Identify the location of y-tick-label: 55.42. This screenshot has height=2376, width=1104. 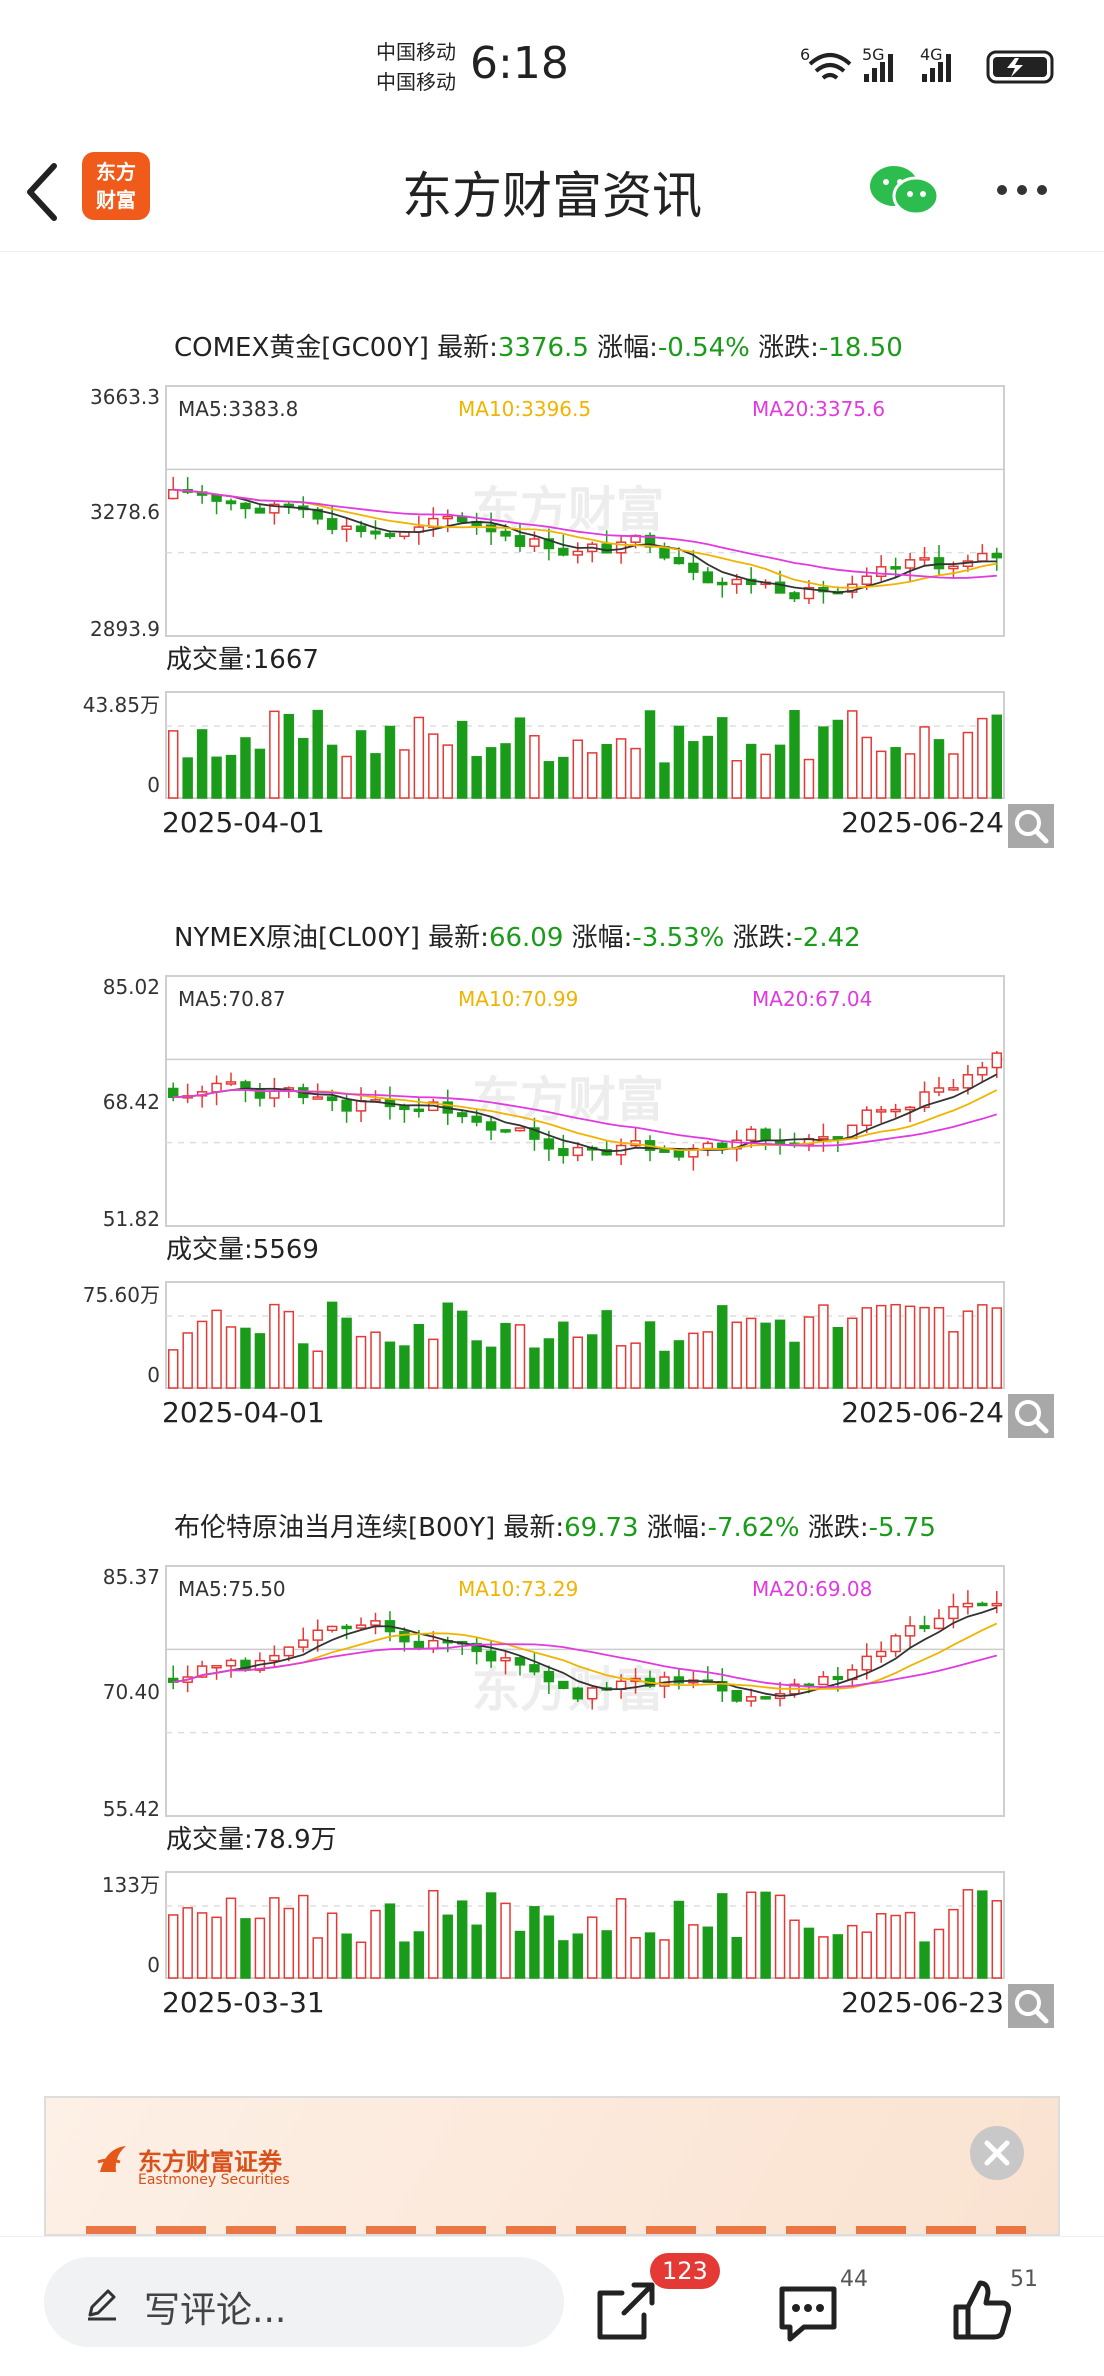
(131, 1809).